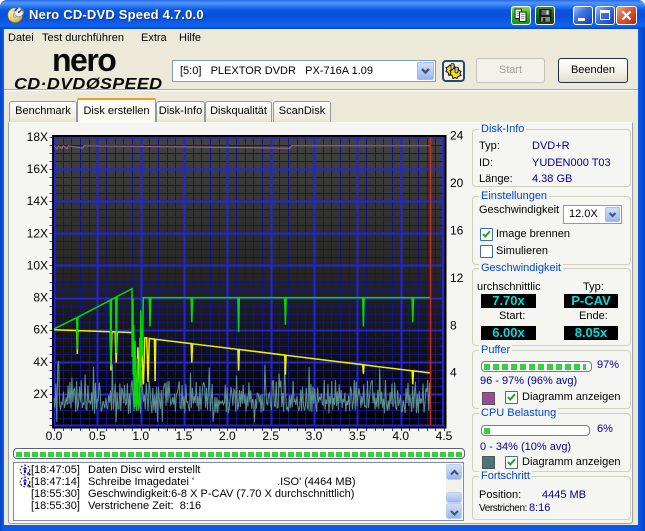 This screenshot has height=531, width=645. What do you see at coordinates (40, 330) in the screenshot?
I see `svg-text: 6X` at bounding box center [40, 330].